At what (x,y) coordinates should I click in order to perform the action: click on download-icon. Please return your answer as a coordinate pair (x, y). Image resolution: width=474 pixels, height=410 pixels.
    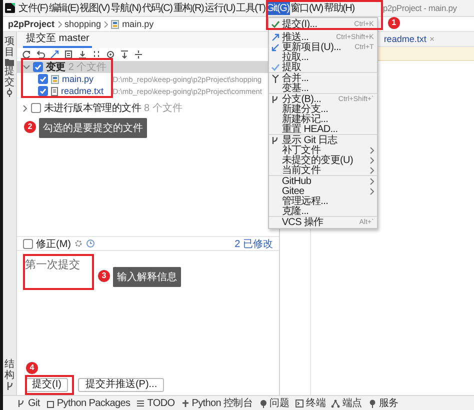
    Looking at the image, I should click on (82, 54).